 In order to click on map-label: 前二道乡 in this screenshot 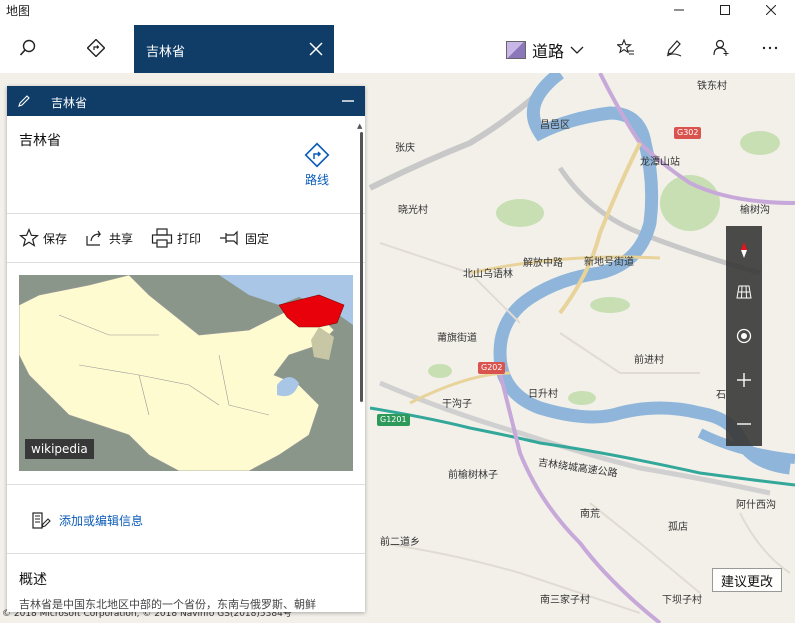, I will do `click(400, 542)`.